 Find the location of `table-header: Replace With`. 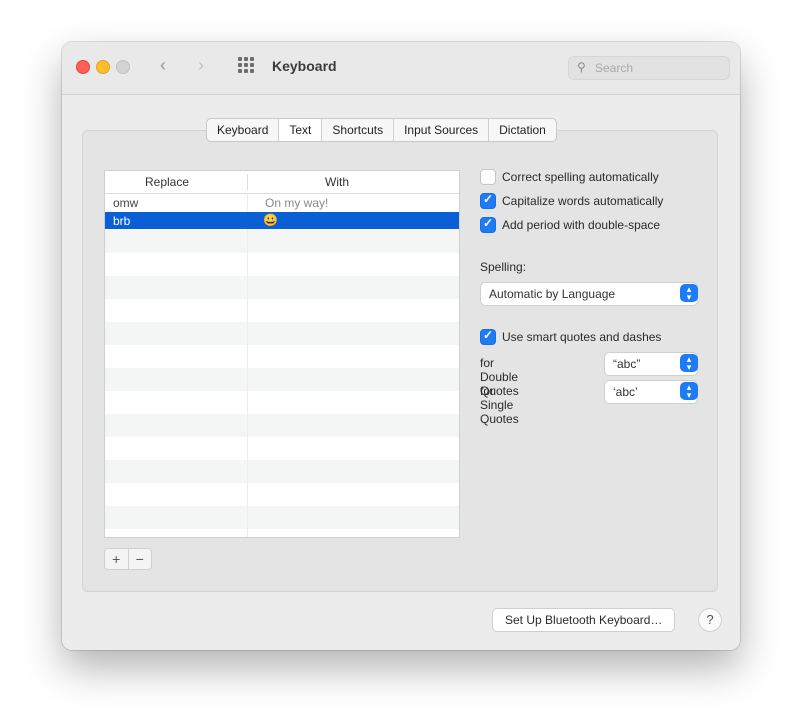

table-header: Replace With is located at coordinates (282, 182).